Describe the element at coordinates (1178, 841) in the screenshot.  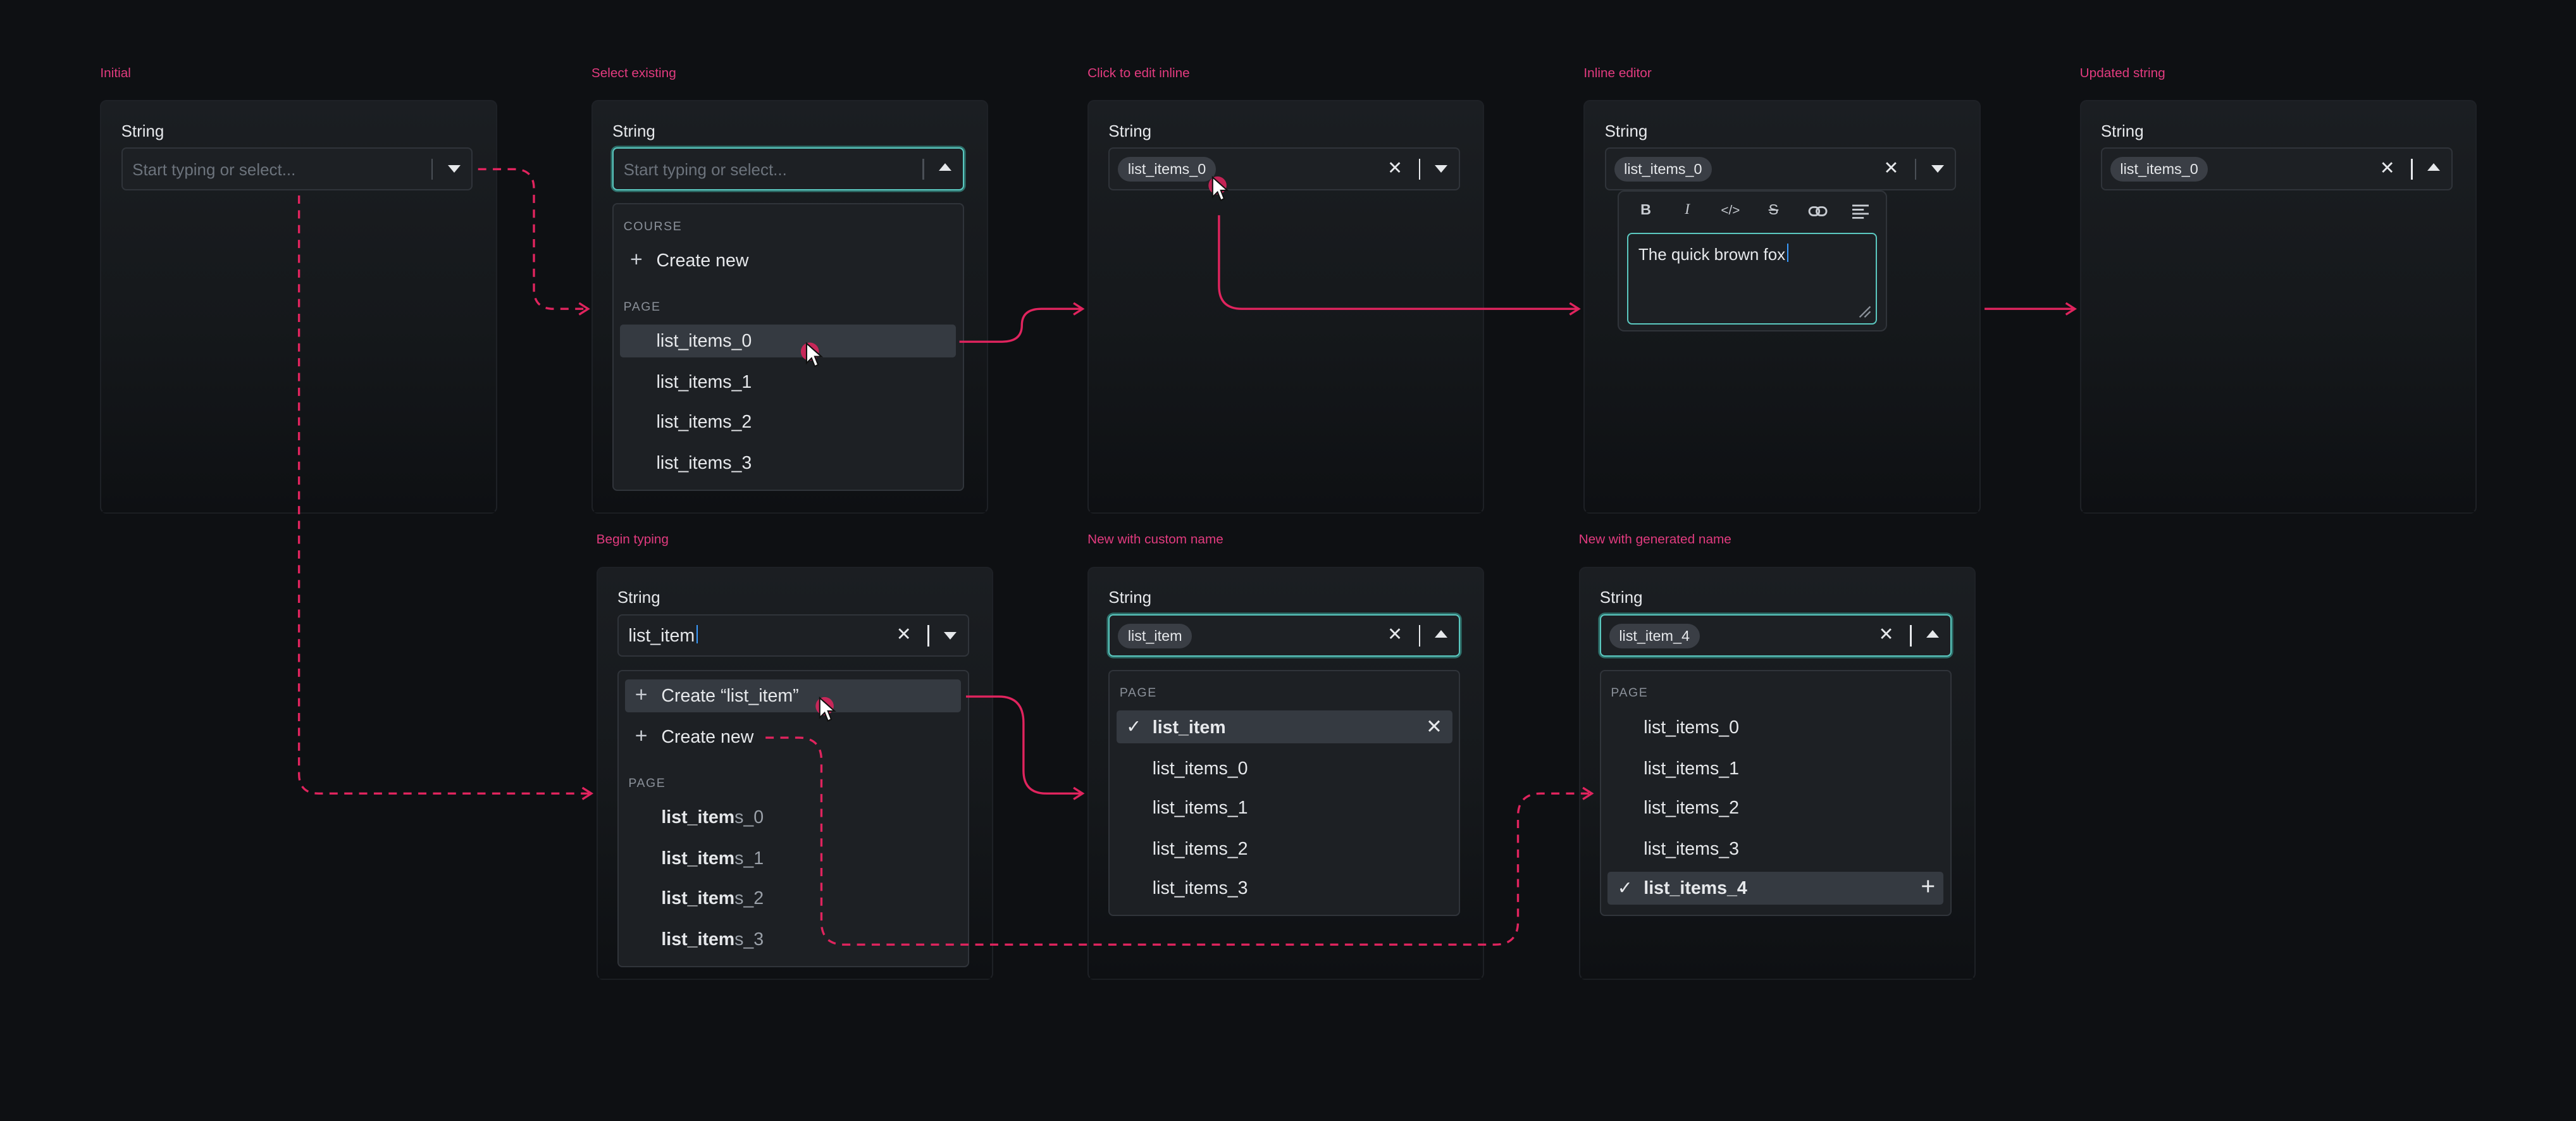
I see `connector-typing-to-generated` at that location.